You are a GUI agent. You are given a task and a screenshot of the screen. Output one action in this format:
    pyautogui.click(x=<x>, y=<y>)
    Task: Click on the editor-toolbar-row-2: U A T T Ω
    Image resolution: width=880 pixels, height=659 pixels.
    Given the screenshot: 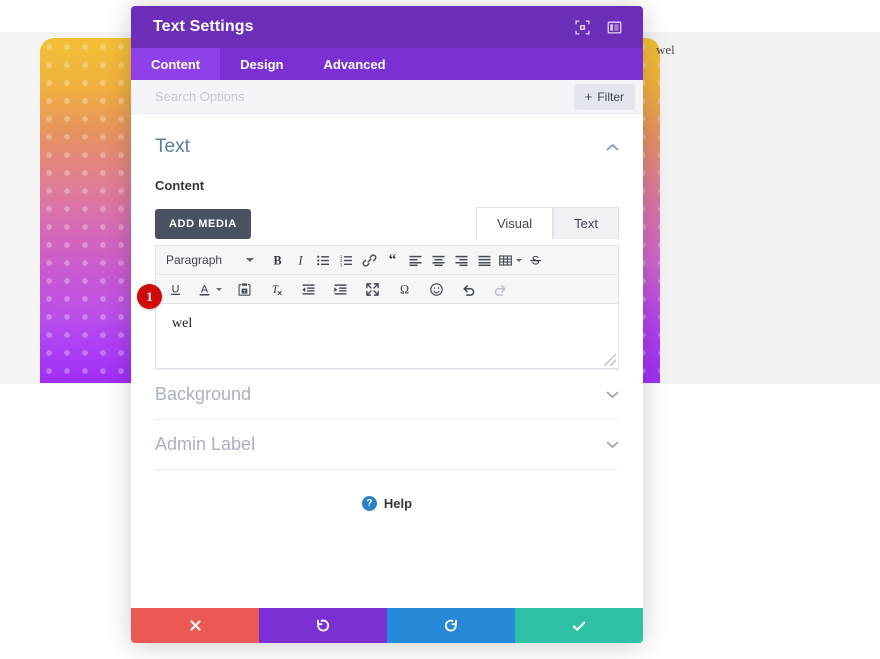 What is the action you would take?
    pyautogui.click(x=387, y=289)
    